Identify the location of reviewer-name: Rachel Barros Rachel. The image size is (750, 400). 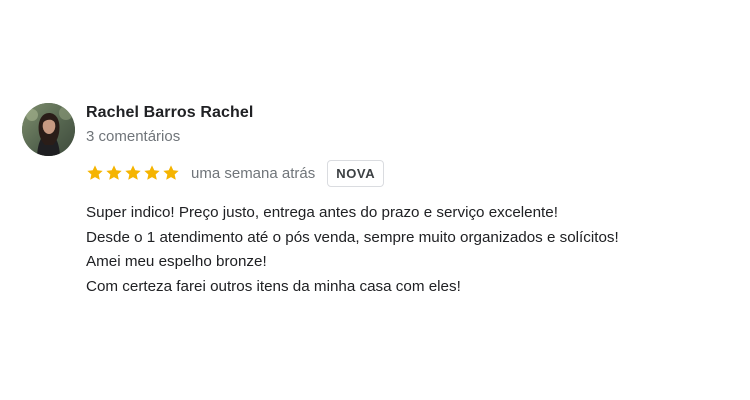
(169, 113).